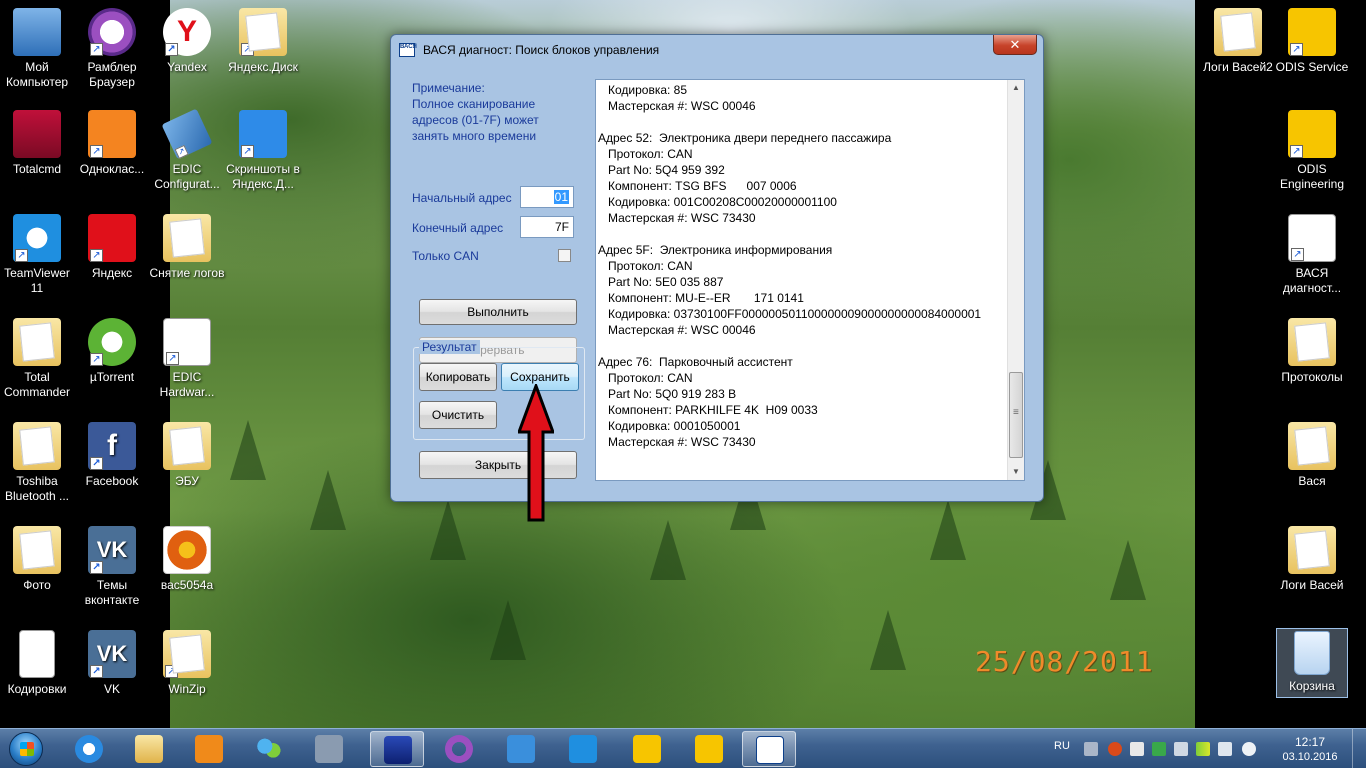  What do you see at coordinates (209, 749) in the screenshot?
I see `taskbar-media-player` at bounding box center [209, 749].